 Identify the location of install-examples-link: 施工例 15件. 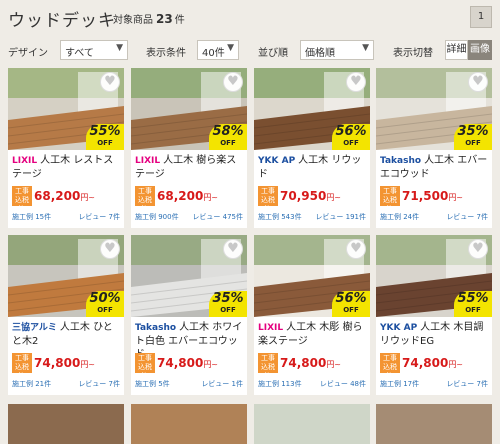
(31, 217).